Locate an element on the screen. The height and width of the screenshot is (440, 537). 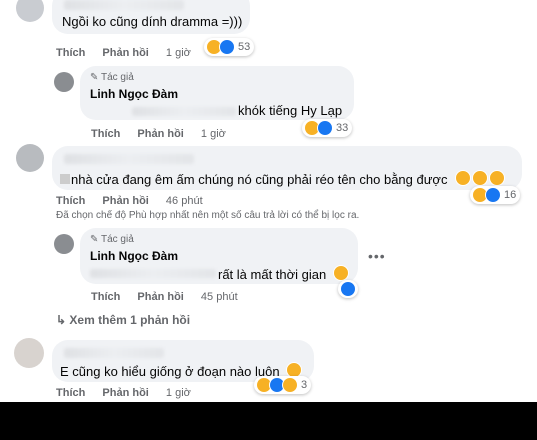
comment-bubble: Ngồi ko cũng dính dramma =))) is located at coordinates (151, 17).